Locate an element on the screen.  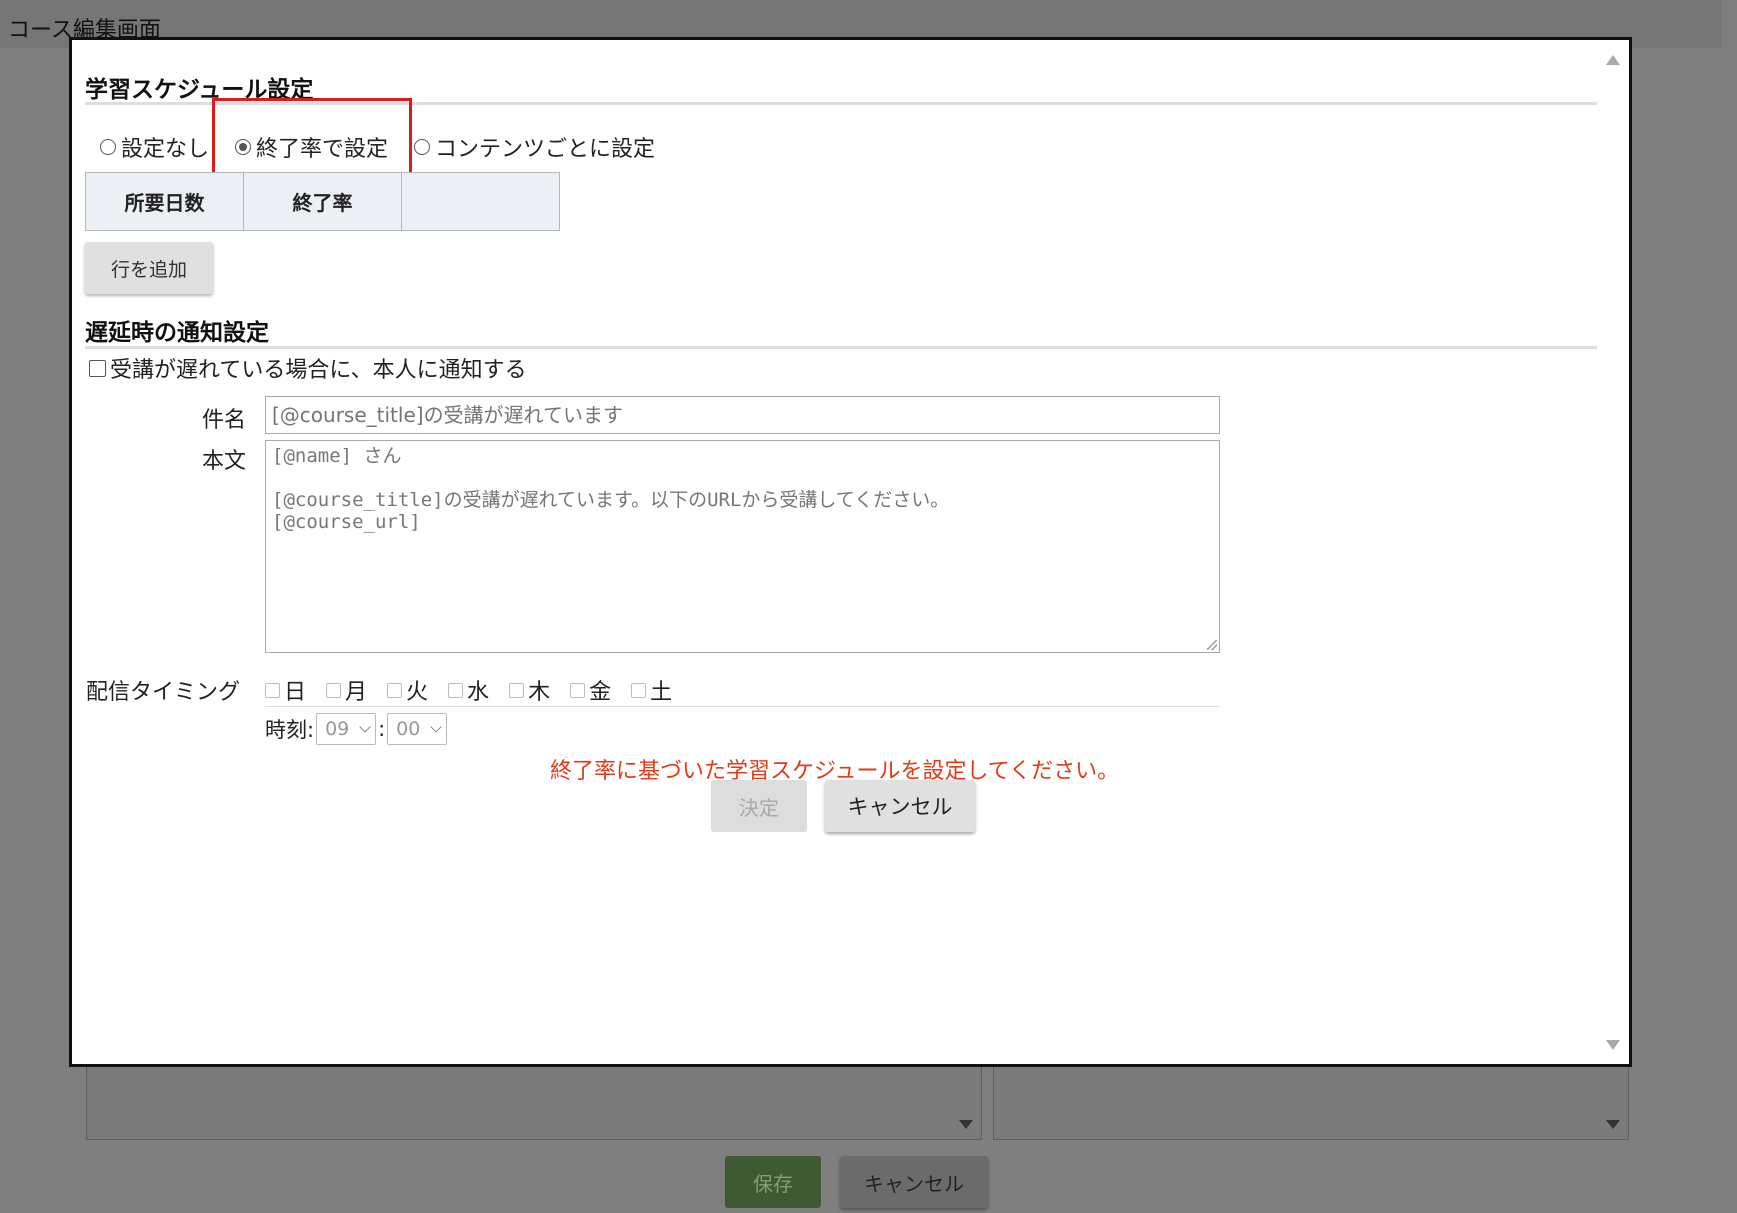
day-checkbox-fri: 金 is located at coordinates (590, 690).